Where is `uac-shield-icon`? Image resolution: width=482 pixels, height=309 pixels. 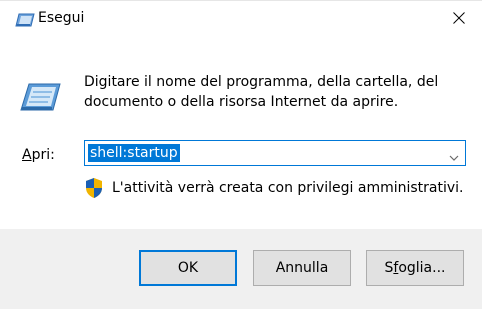
uac-shield-icon is located at coordinates (94, 188).